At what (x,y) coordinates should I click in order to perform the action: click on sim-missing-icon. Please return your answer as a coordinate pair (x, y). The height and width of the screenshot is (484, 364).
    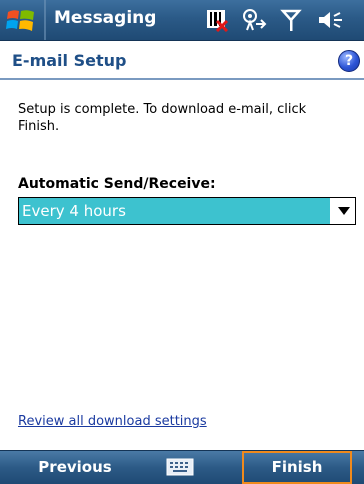
    Looking at the image, I should click on (217, 22).